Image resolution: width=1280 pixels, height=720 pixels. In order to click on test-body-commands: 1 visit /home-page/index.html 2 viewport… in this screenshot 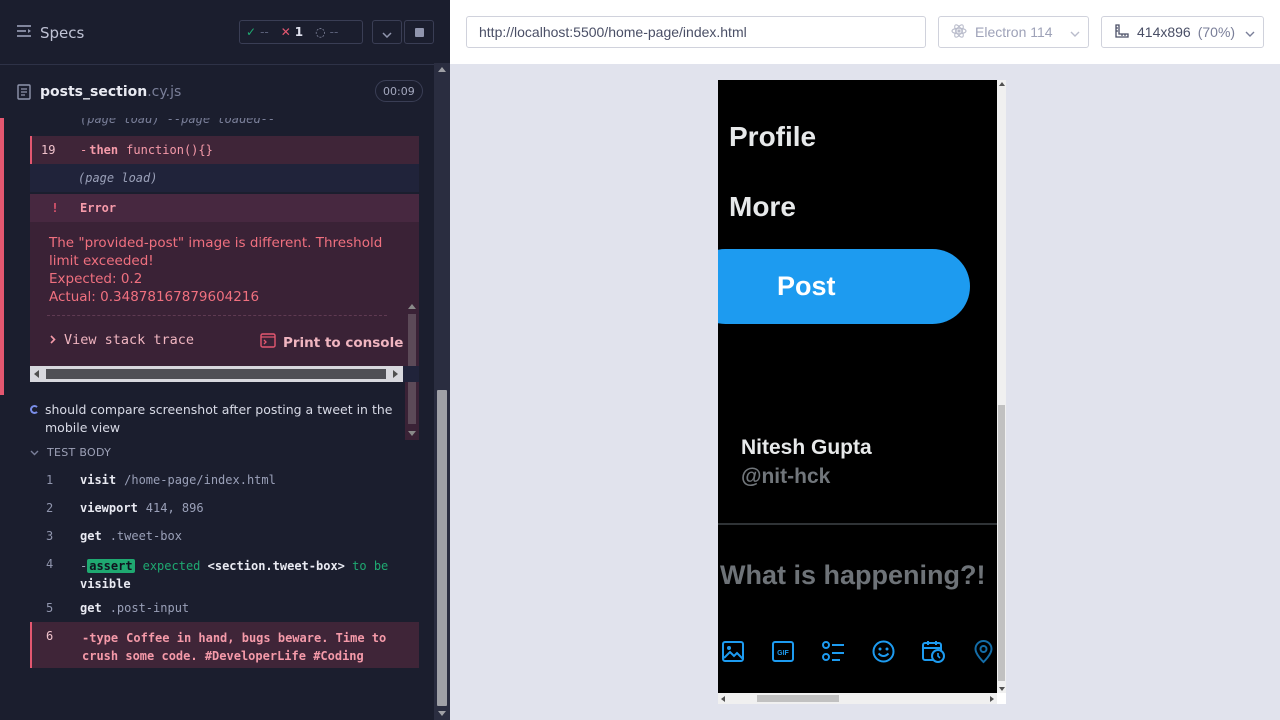, I will do `click(224, 567)`.